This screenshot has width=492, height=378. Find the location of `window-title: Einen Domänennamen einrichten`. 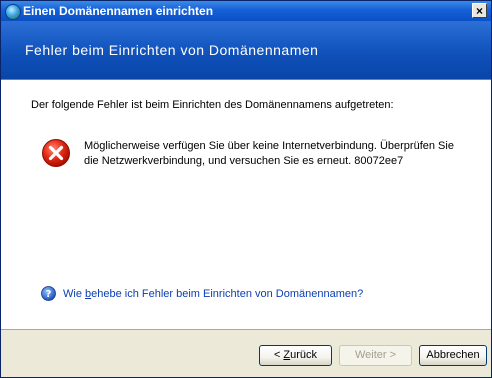

window-title: Einen Domänennamen einrichten is located at coordinates (118, 11).